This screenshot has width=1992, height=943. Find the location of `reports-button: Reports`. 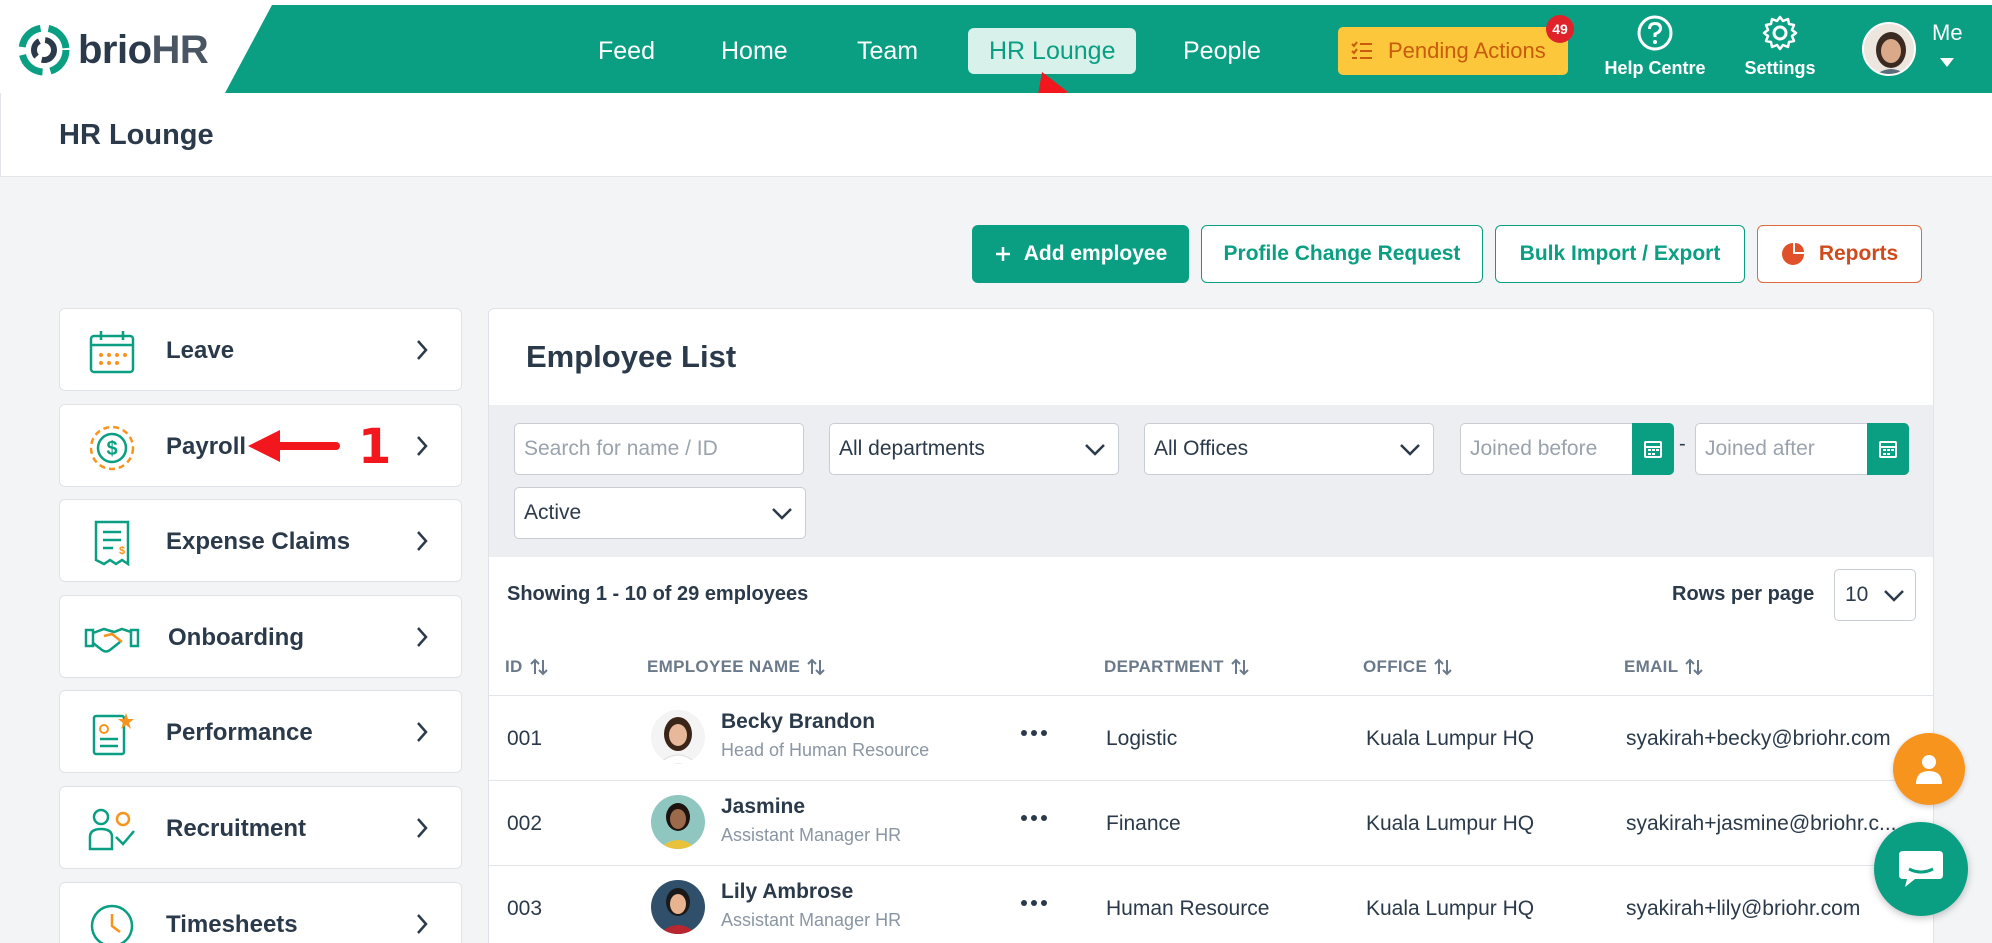

reports-button: Reports is located at coordinates (1839, 254).